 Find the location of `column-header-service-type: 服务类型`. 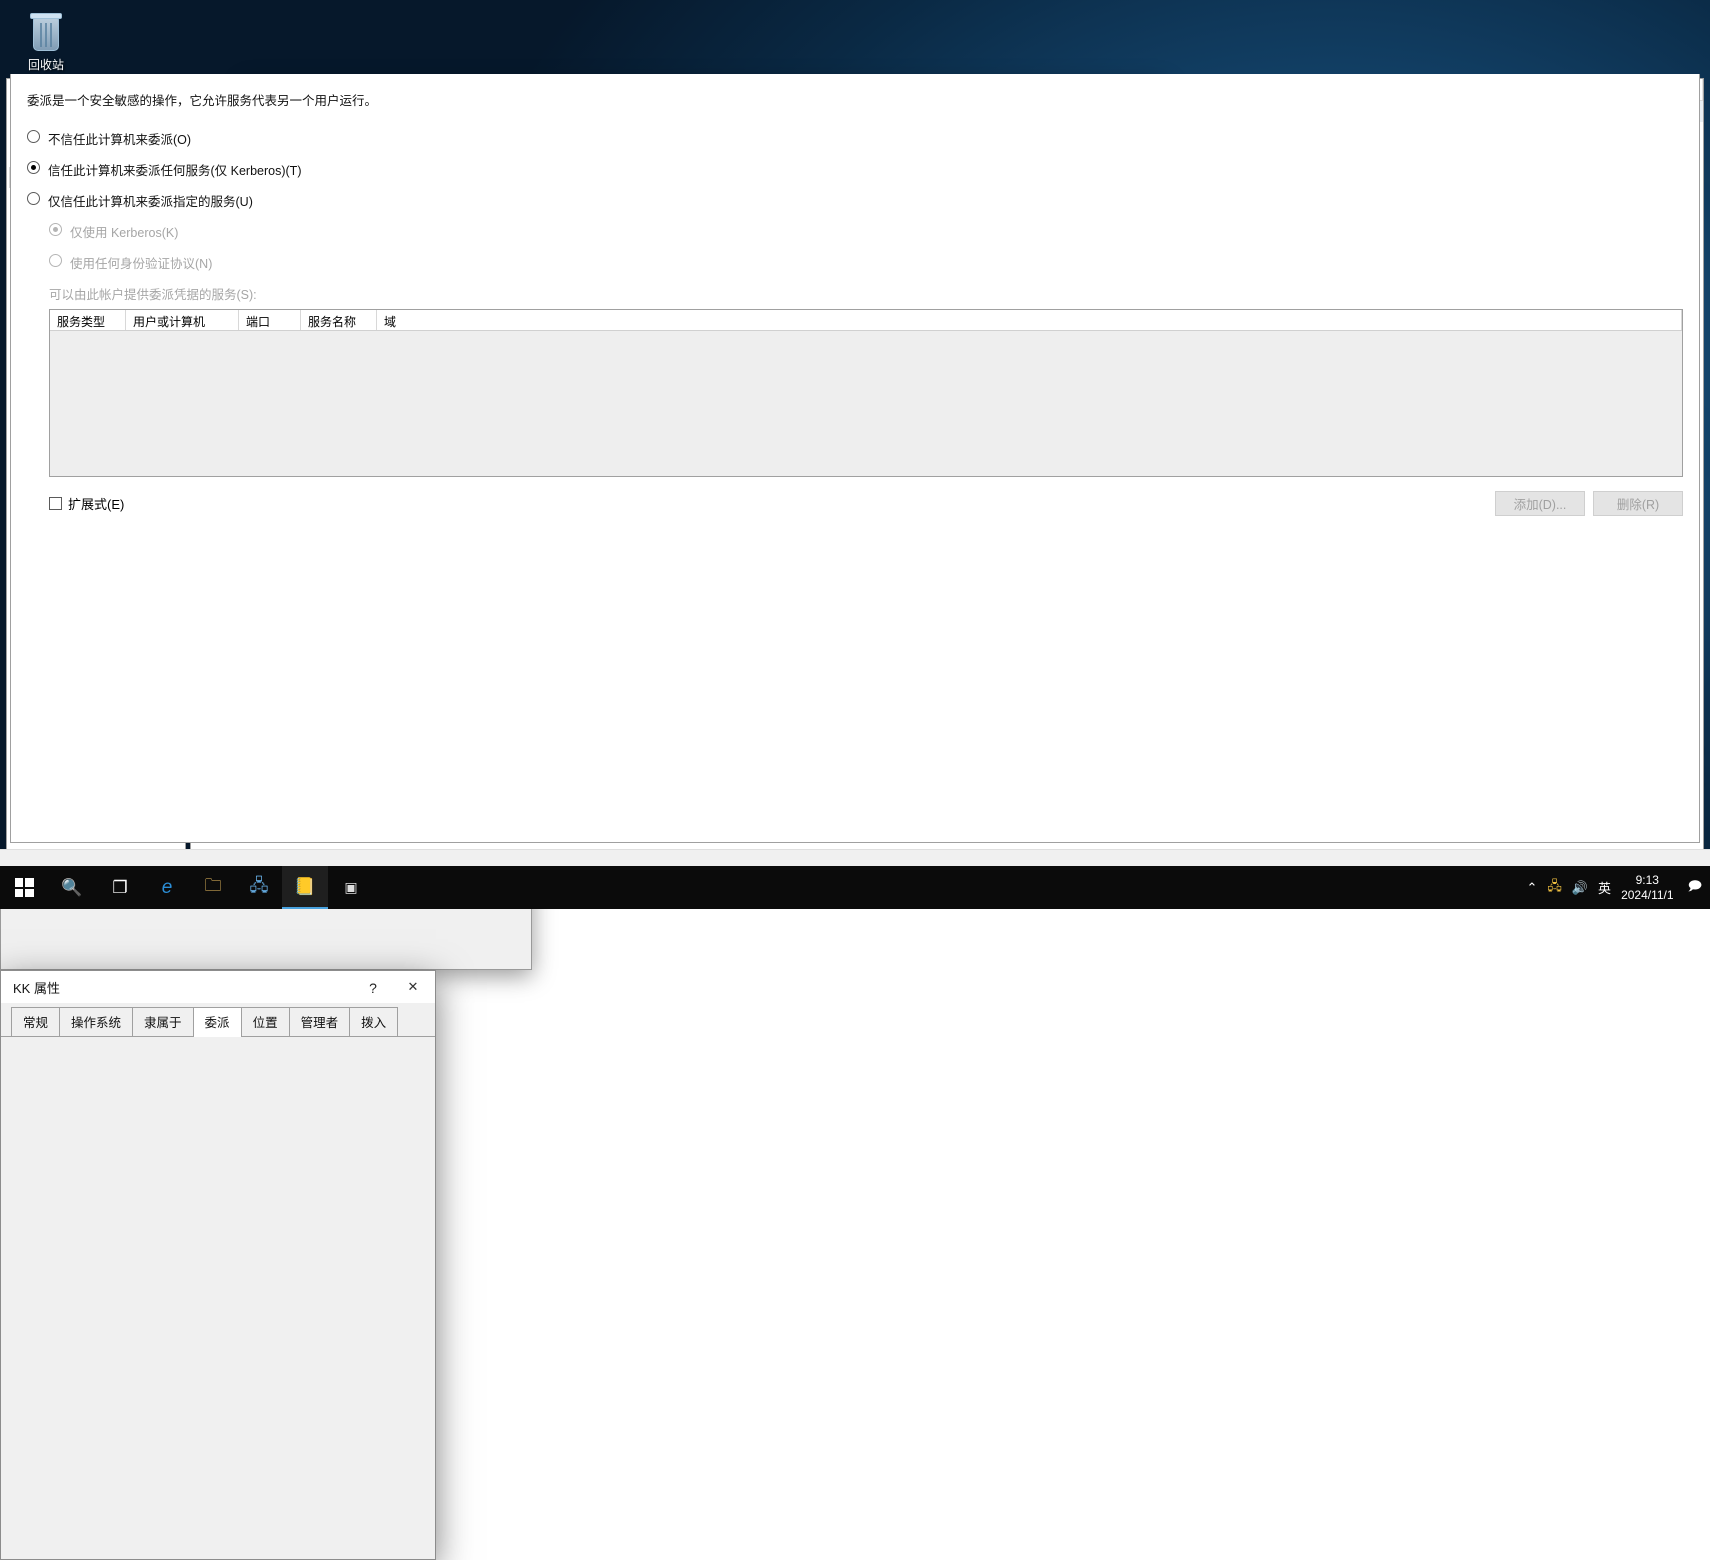

column-header-service-type: 服务类型 is located at coordinates (88, 320).